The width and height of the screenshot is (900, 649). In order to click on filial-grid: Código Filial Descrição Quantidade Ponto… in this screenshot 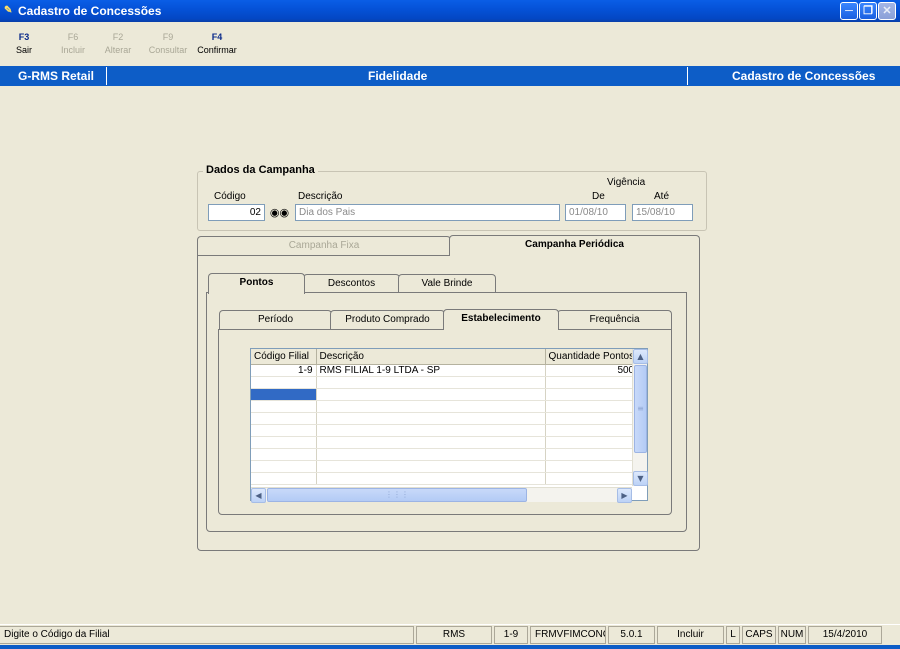, I will do `click(449, 424)`.